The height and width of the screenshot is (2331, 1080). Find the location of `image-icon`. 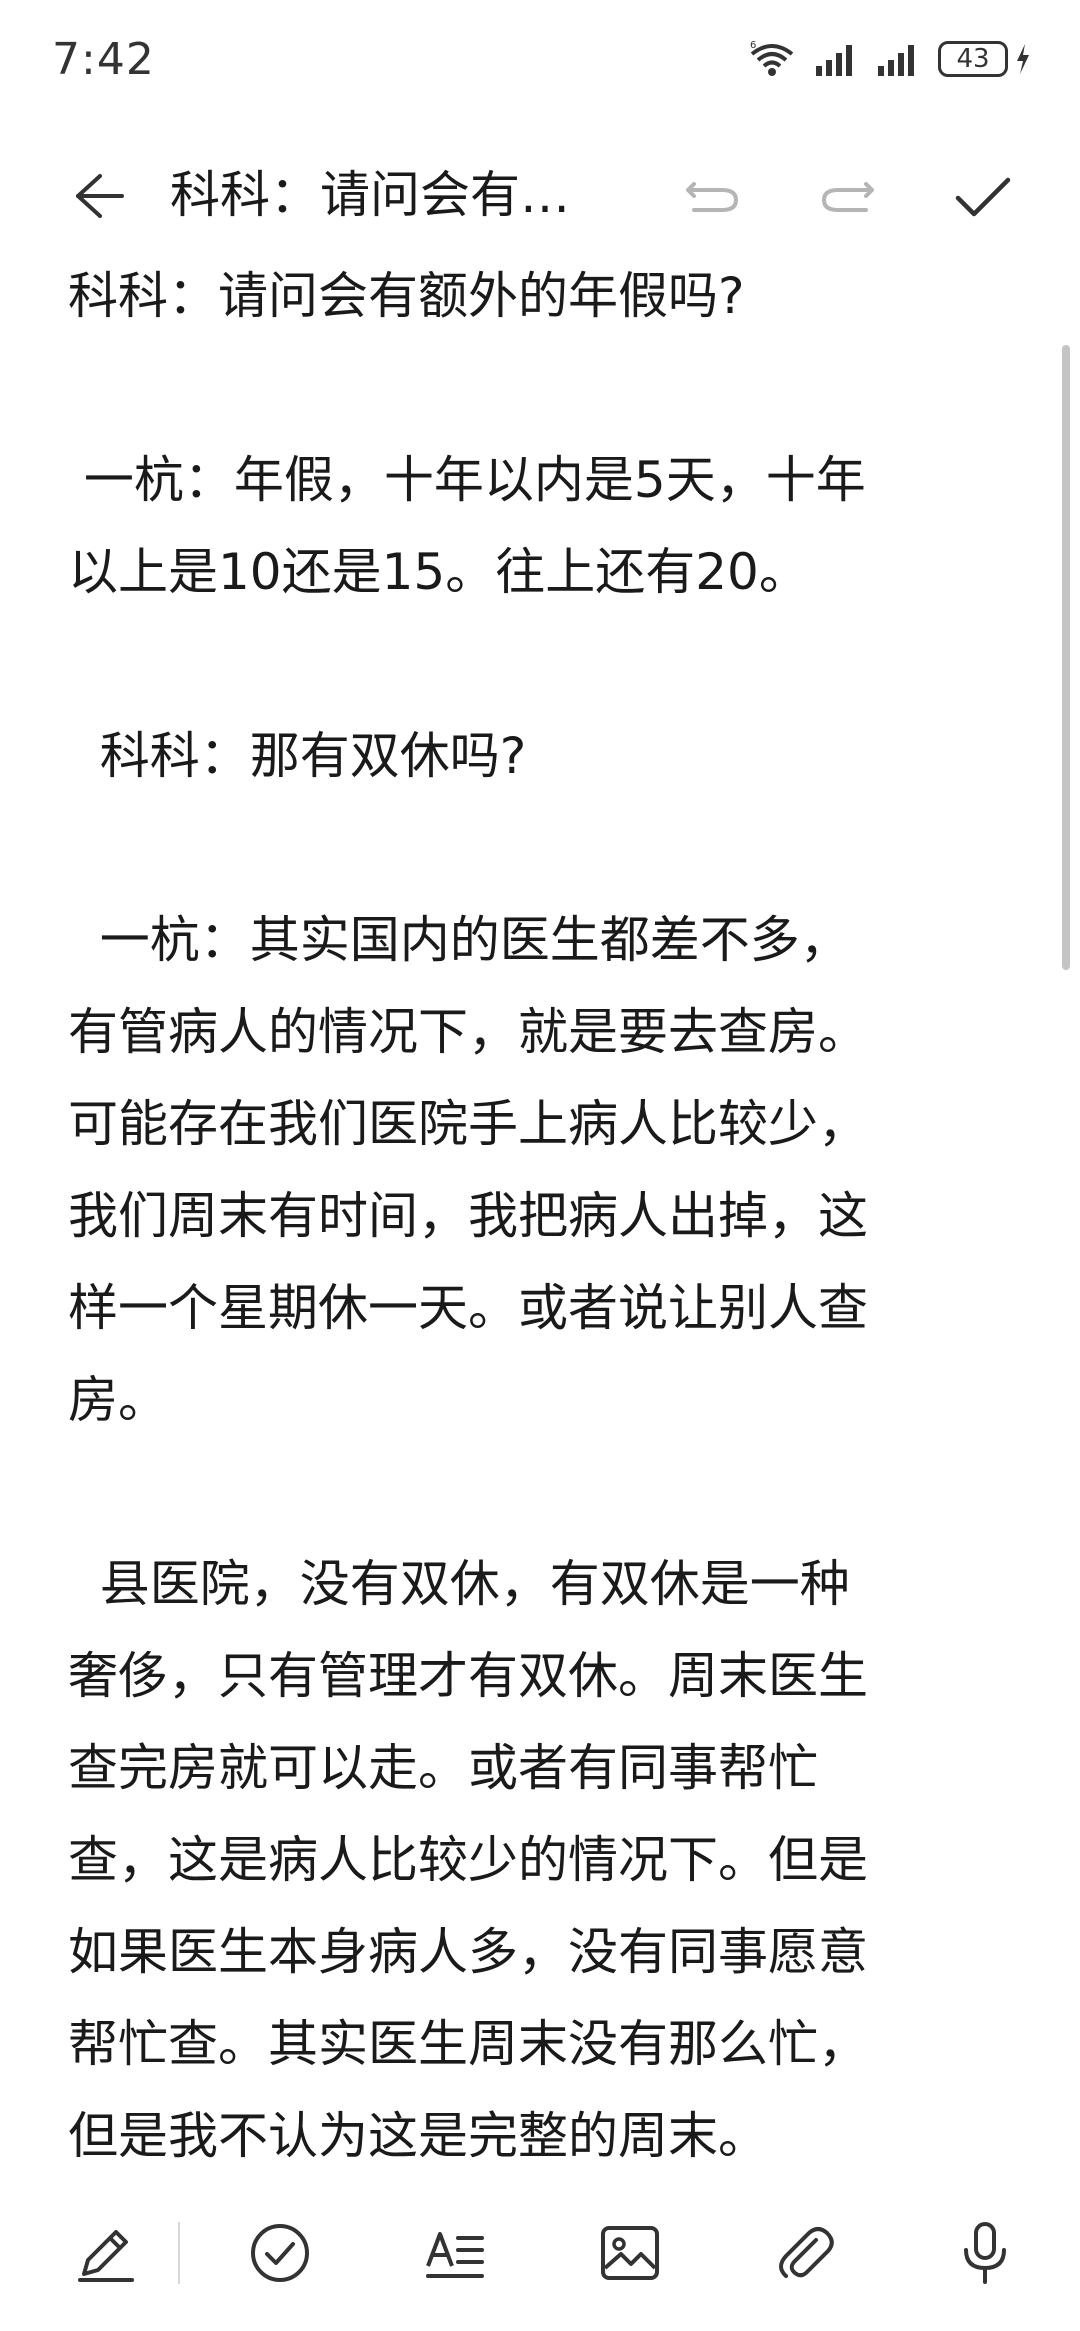

image-icon is located at coordinates (630, 2253).